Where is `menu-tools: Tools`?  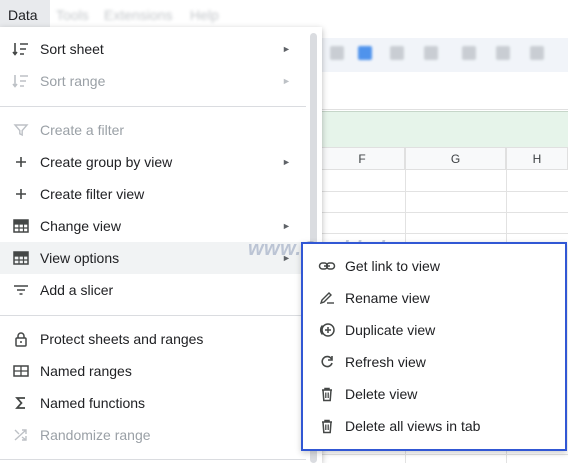 menu-tools: Tools is located at coordinates (72, 15).